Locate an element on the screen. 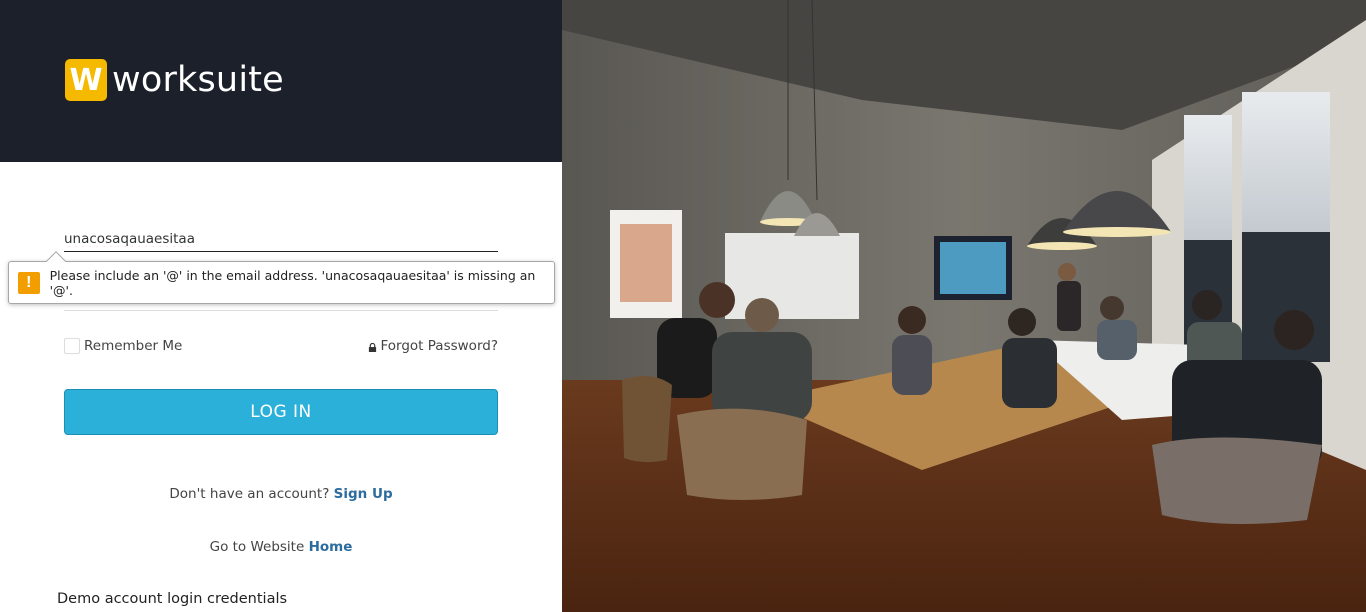 The width and height of the screenshot is (1366, 612). website-line: Go to Website Home is located at coordinates (281, 547).